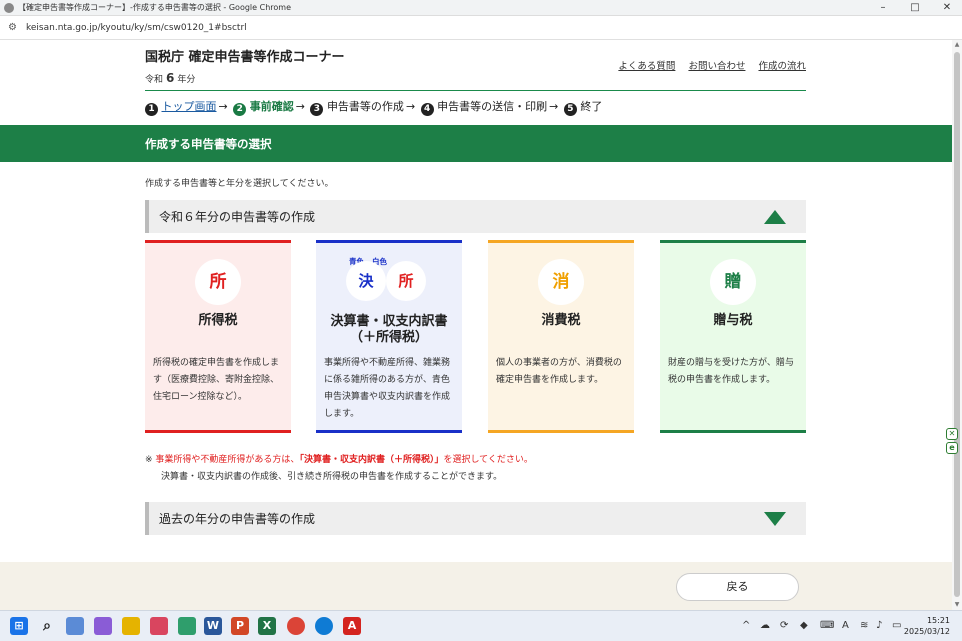  Describe the element at coordinates (240, 626) in the screenshot. I see `powerpoint-icon: P` at that location.